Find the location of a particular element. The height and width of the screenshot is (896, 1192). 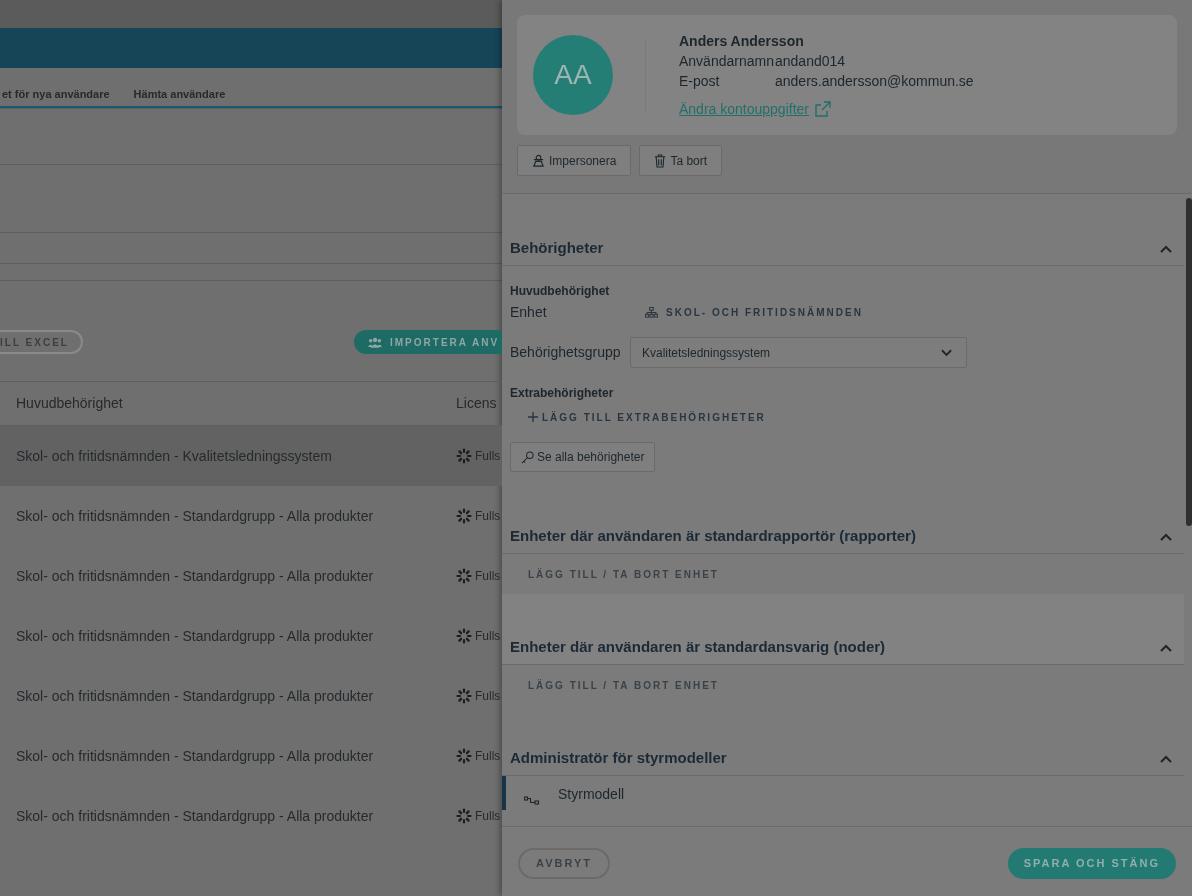

avatar: AA is located at coordinates (573, 75).